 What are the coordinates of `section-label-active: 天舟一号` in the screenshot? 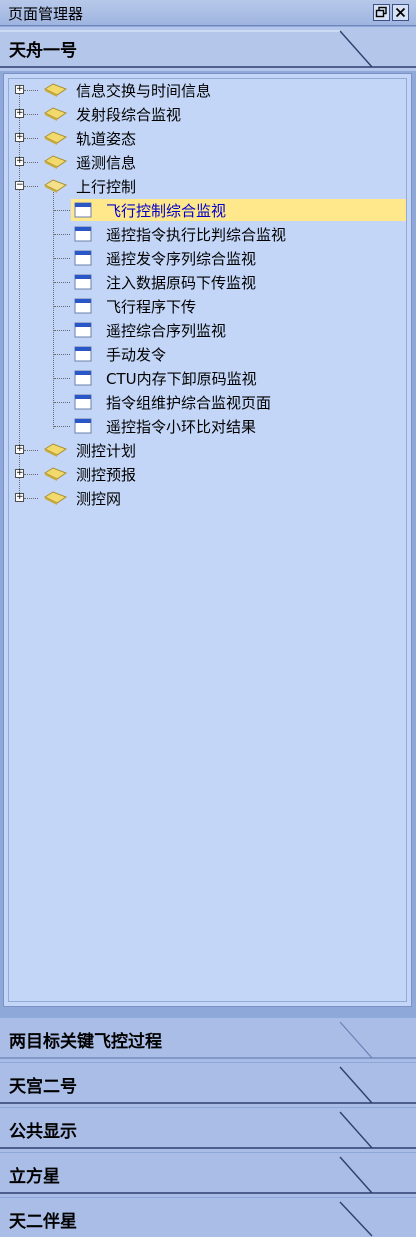 It's located at (43, 51).